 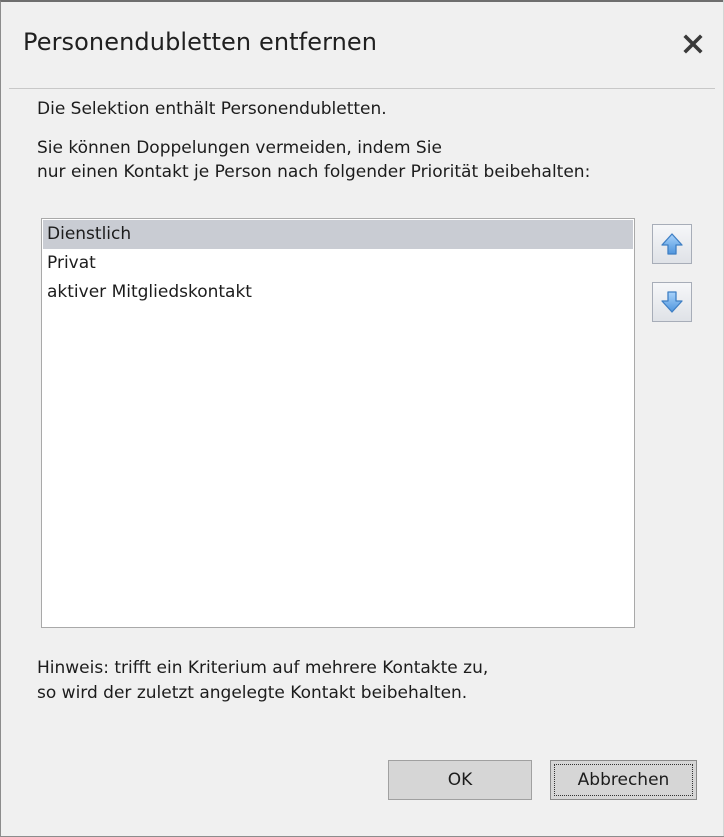 I want to click on info-text: Die Selektion enthält Personendubletten., so click(x=212, y=109).